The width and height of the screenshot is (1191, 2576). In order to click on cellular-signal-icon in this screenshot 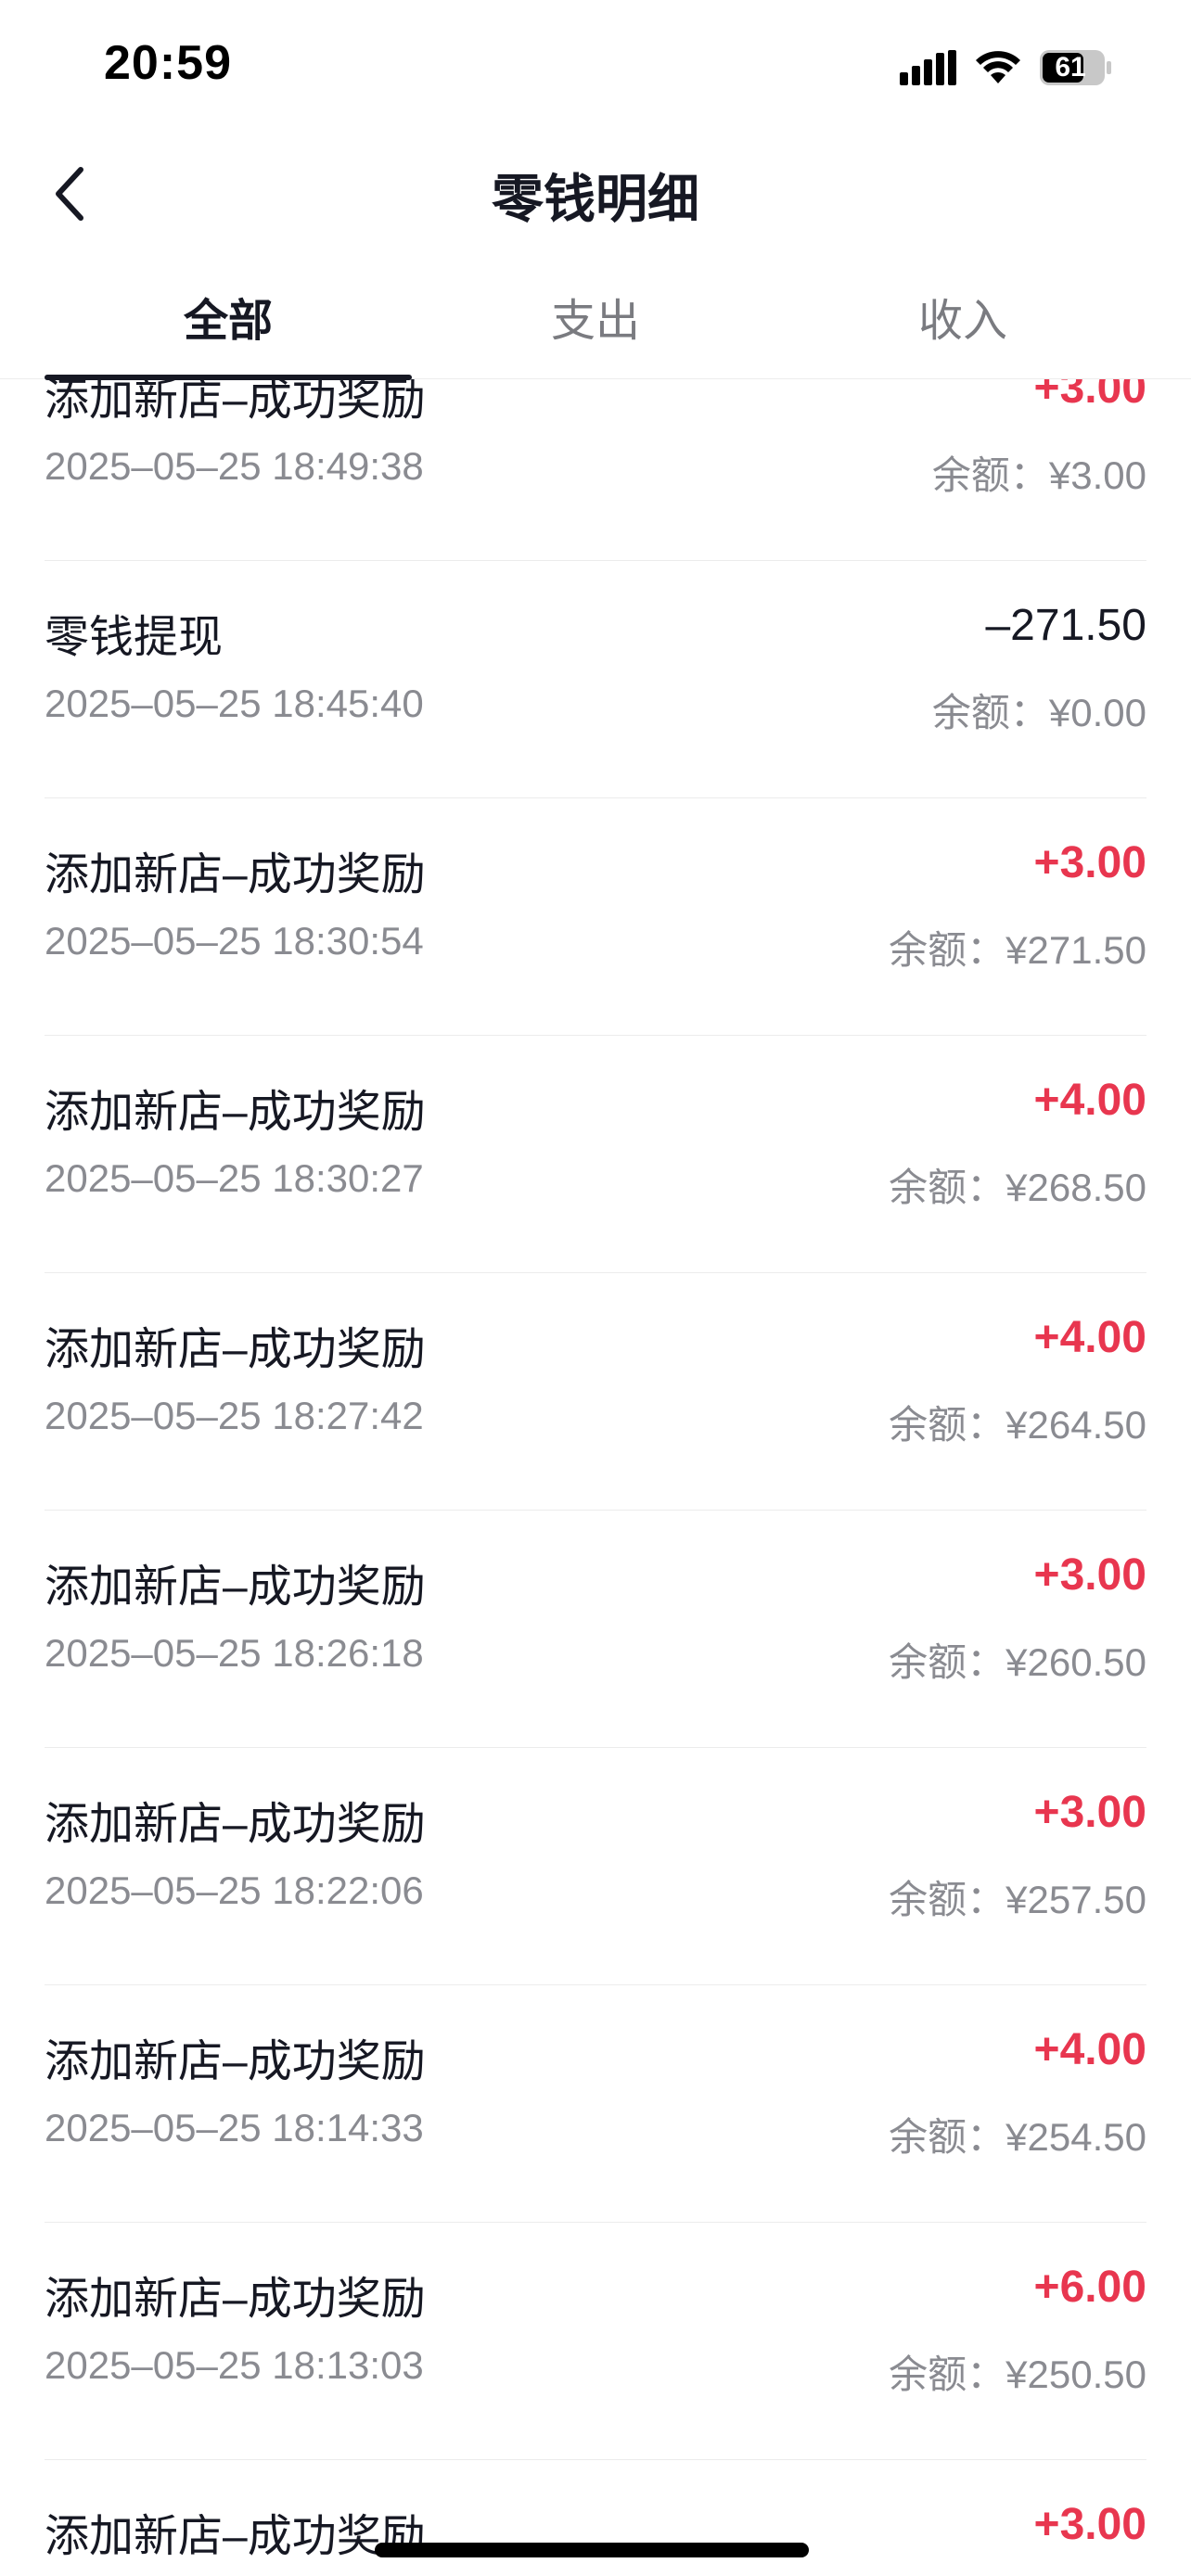, I will do `click(929, 67)`.